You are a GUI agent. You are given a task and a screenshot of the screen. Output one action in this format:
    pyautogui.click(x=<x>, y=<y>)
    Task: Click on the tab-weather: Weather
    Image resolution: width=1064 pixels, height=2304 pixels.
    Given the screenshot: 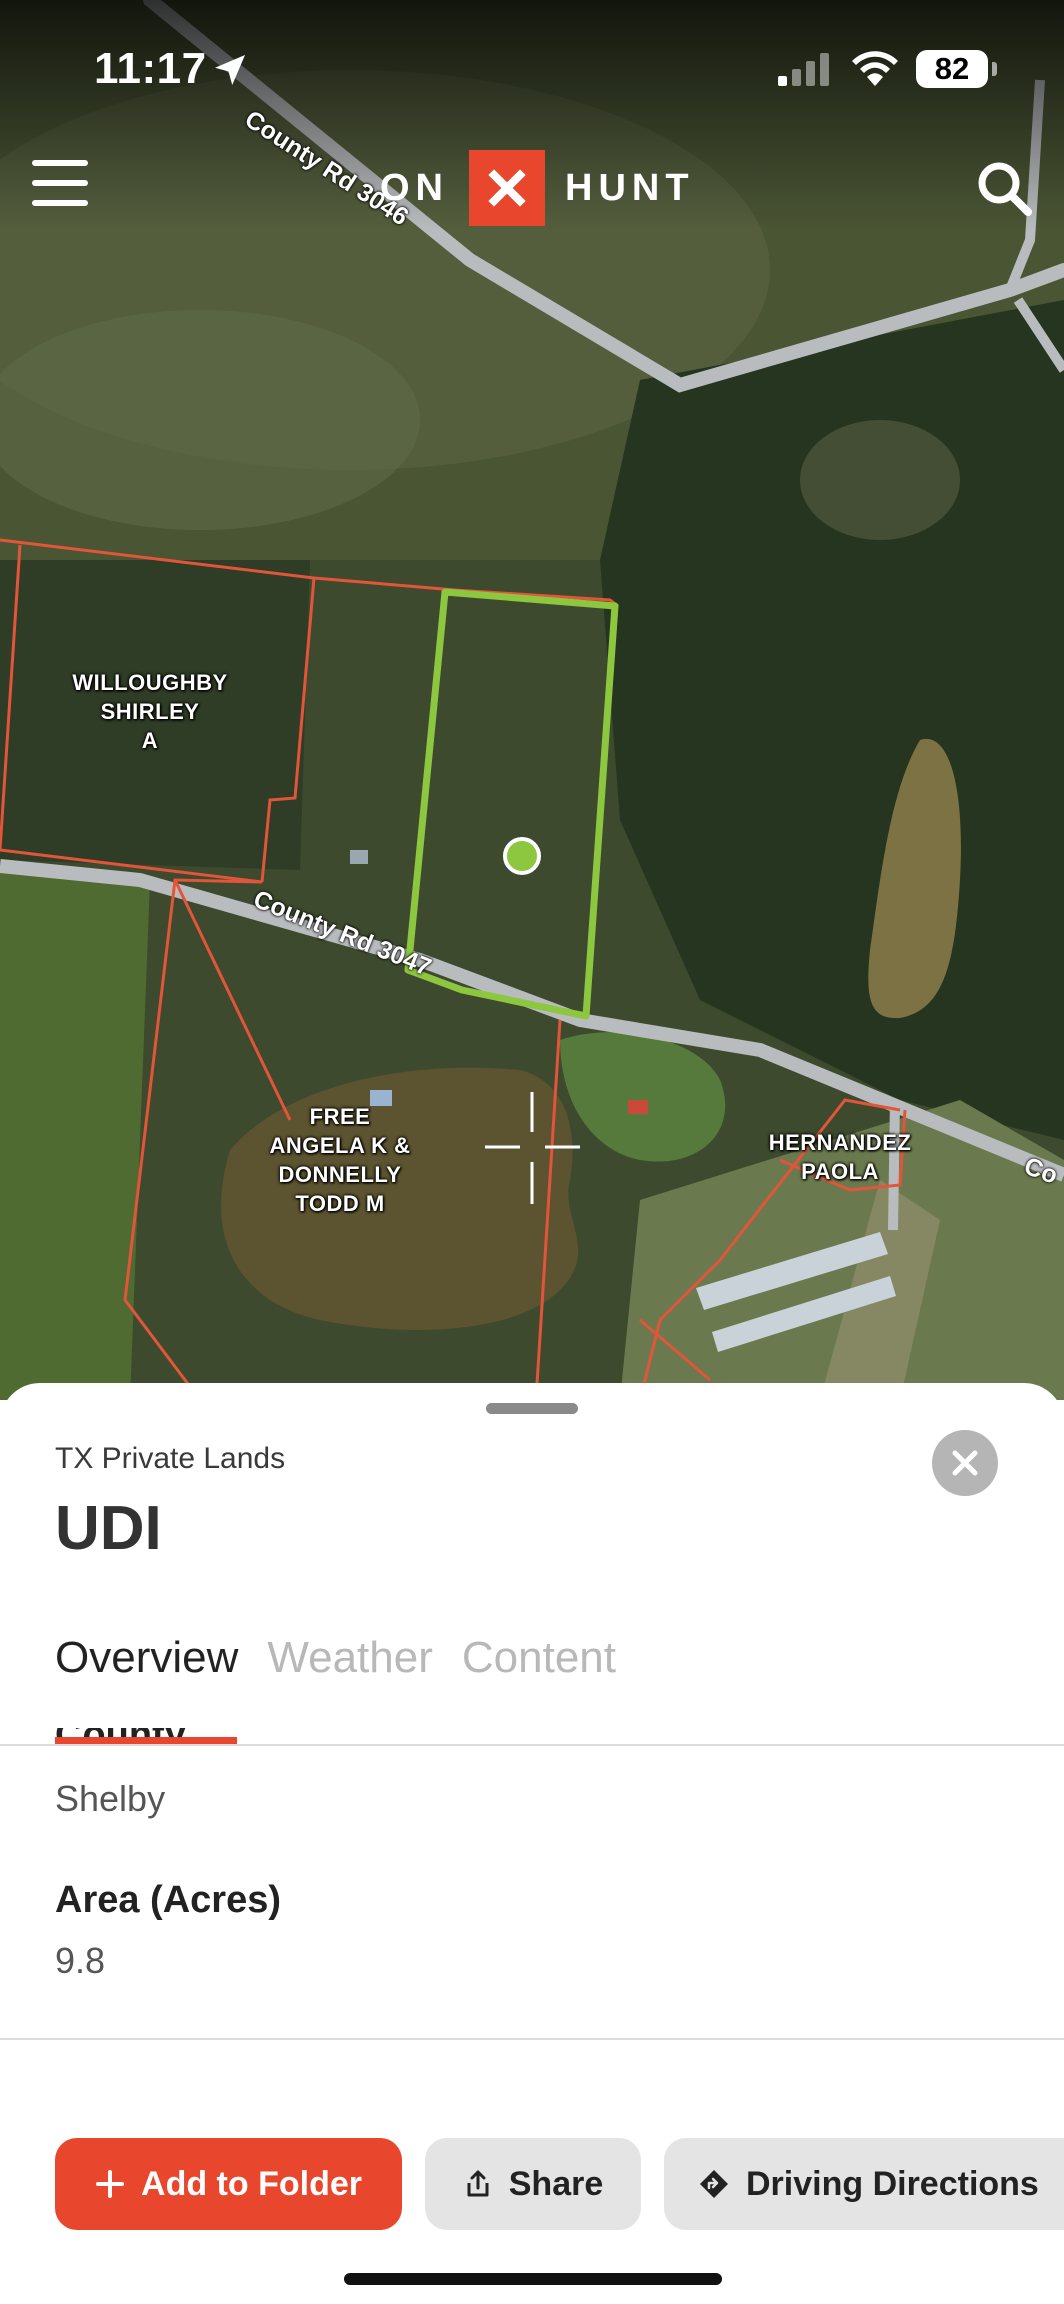 What is the action you would take?
    pyautogui.click(x=350, y=1658)
    